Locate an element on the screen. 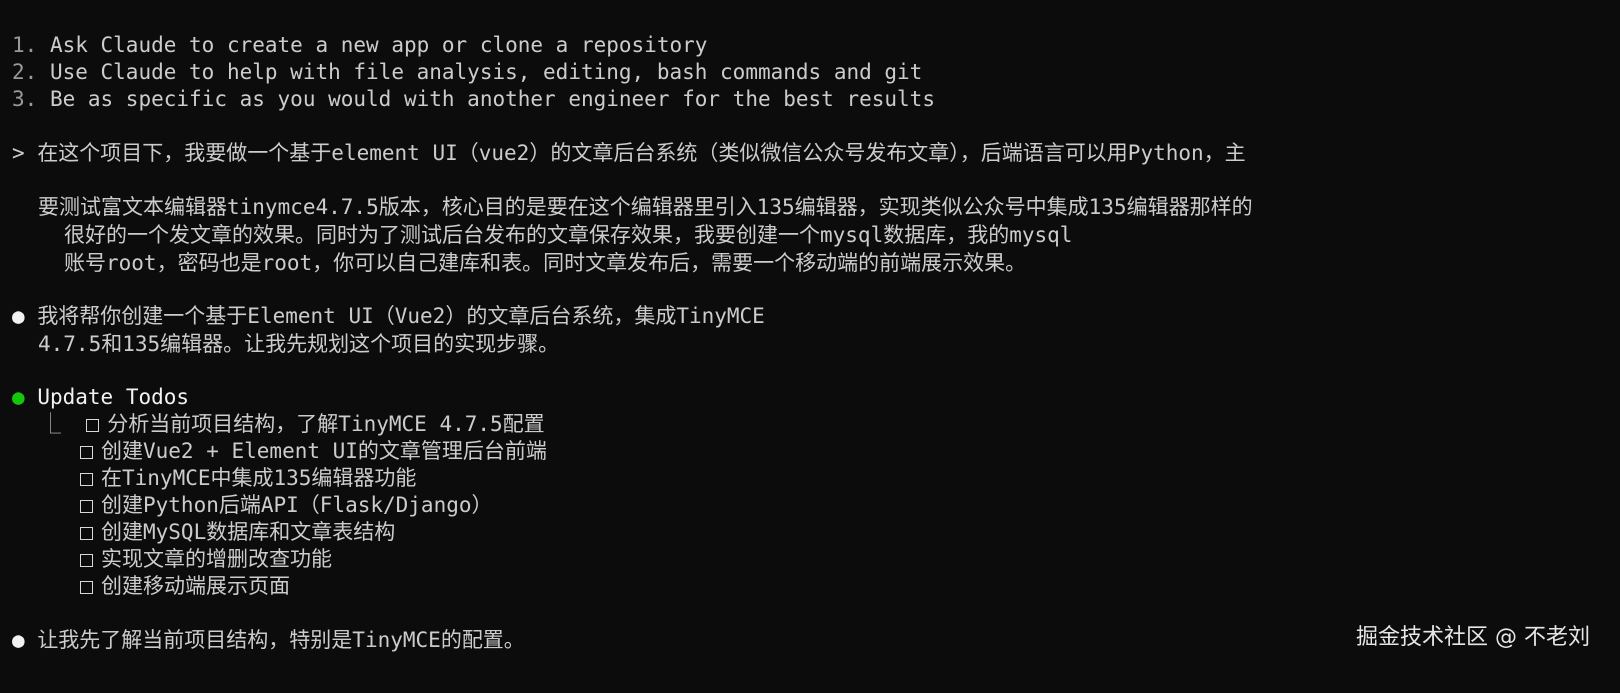 This screenshot has width=1620, height=693. todo-text: 创建MySQL数据库和文章表结构 is located at coordinates (248, 532).